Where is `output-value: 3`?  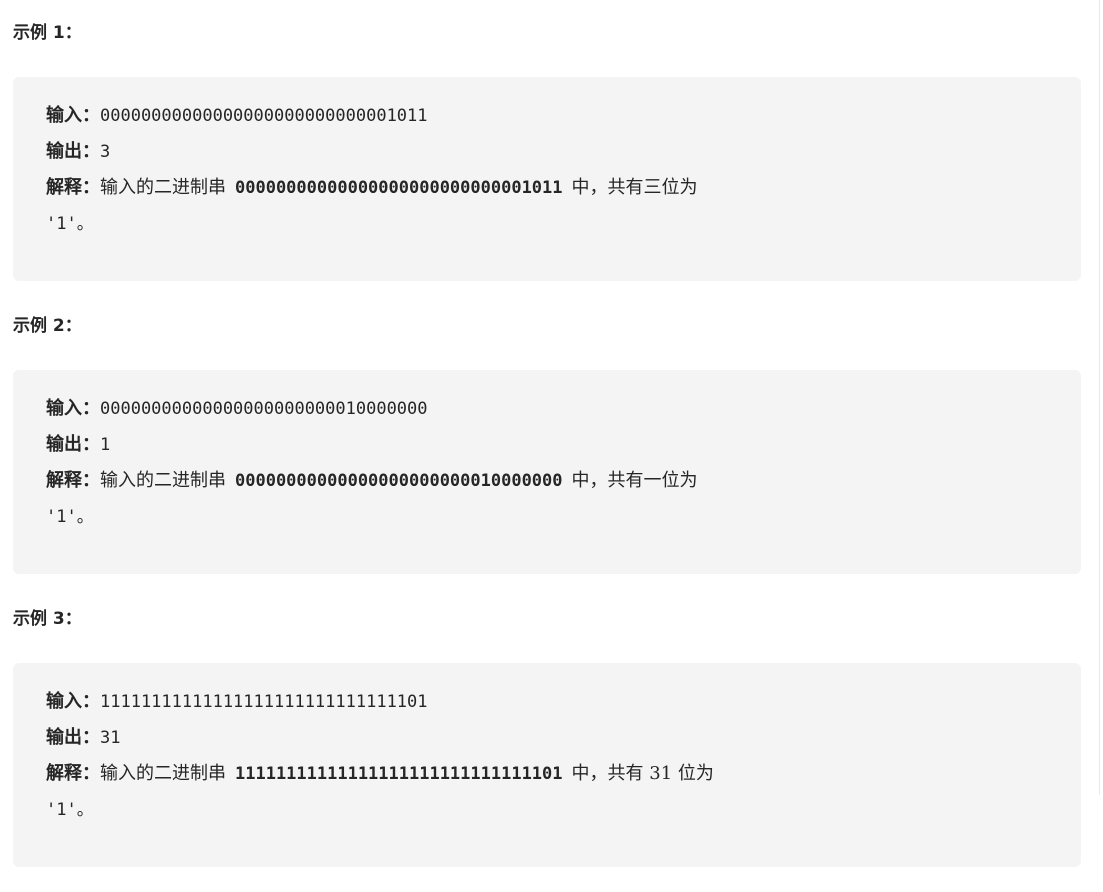
output-value: 3 is located at coordinates (105, 152).